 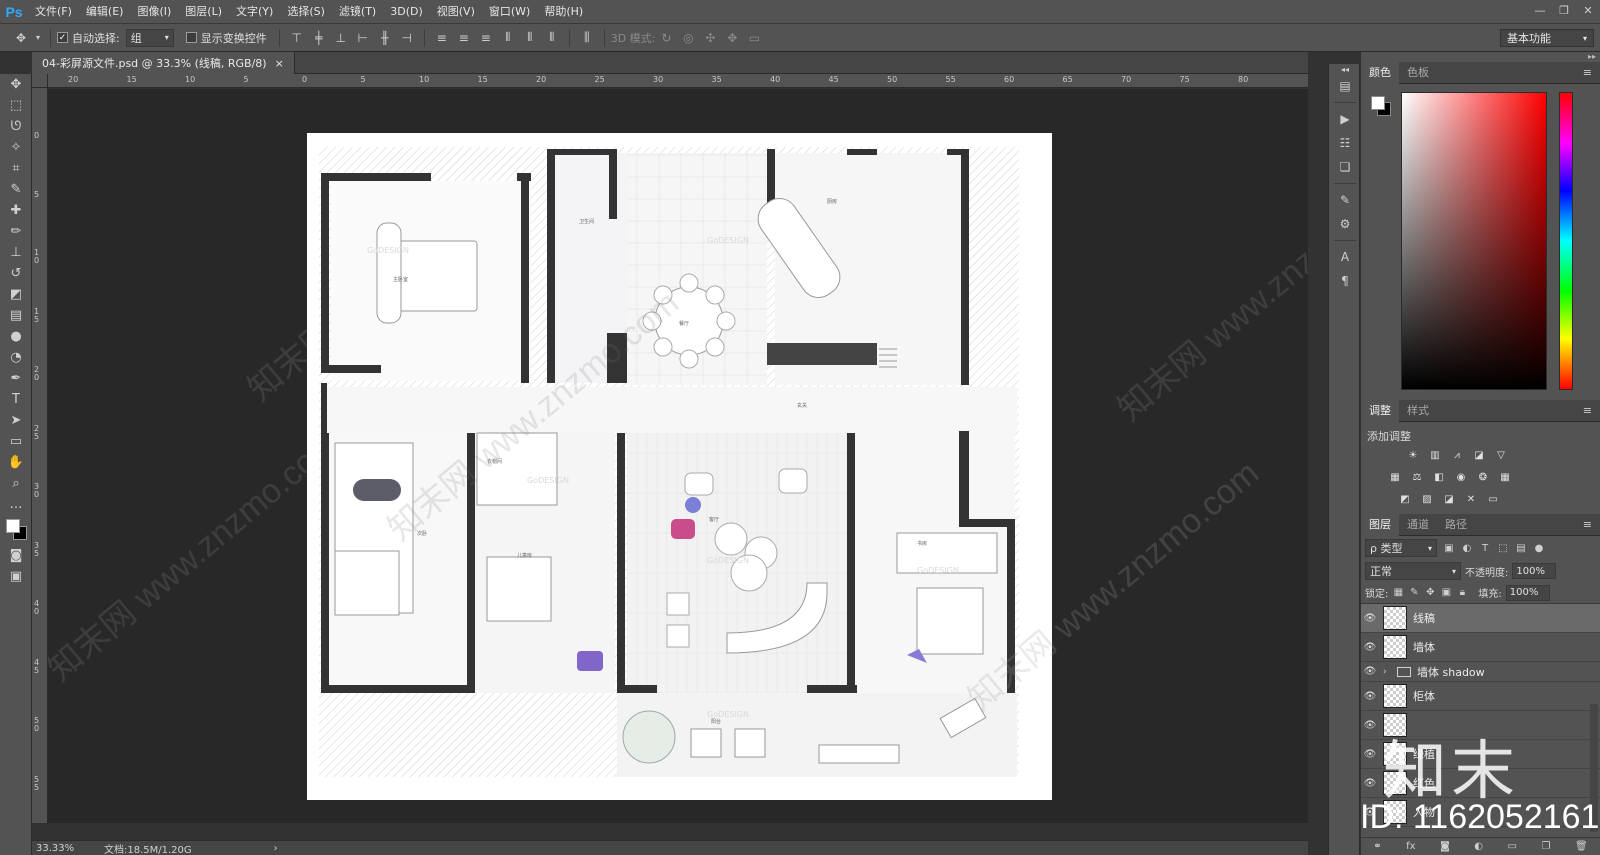 What do you see at coordinates (1592, 57) in the screenshot?
I see `collapse-arrows-icon: ▸▸` at bounding box center [1592, 57].